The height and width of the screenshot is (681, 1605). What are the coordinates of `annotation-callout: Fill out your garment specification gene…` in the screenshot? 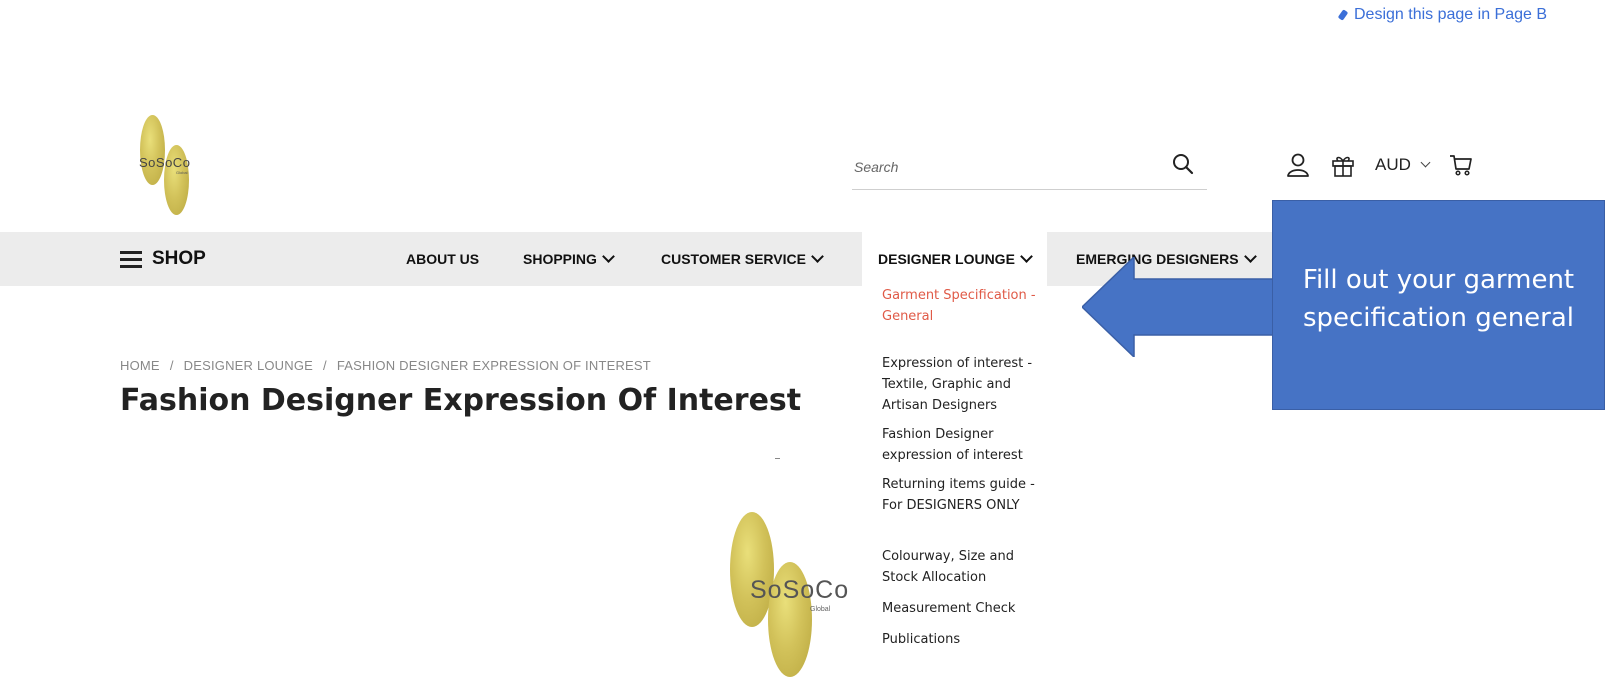 It's located at (1438, 305).